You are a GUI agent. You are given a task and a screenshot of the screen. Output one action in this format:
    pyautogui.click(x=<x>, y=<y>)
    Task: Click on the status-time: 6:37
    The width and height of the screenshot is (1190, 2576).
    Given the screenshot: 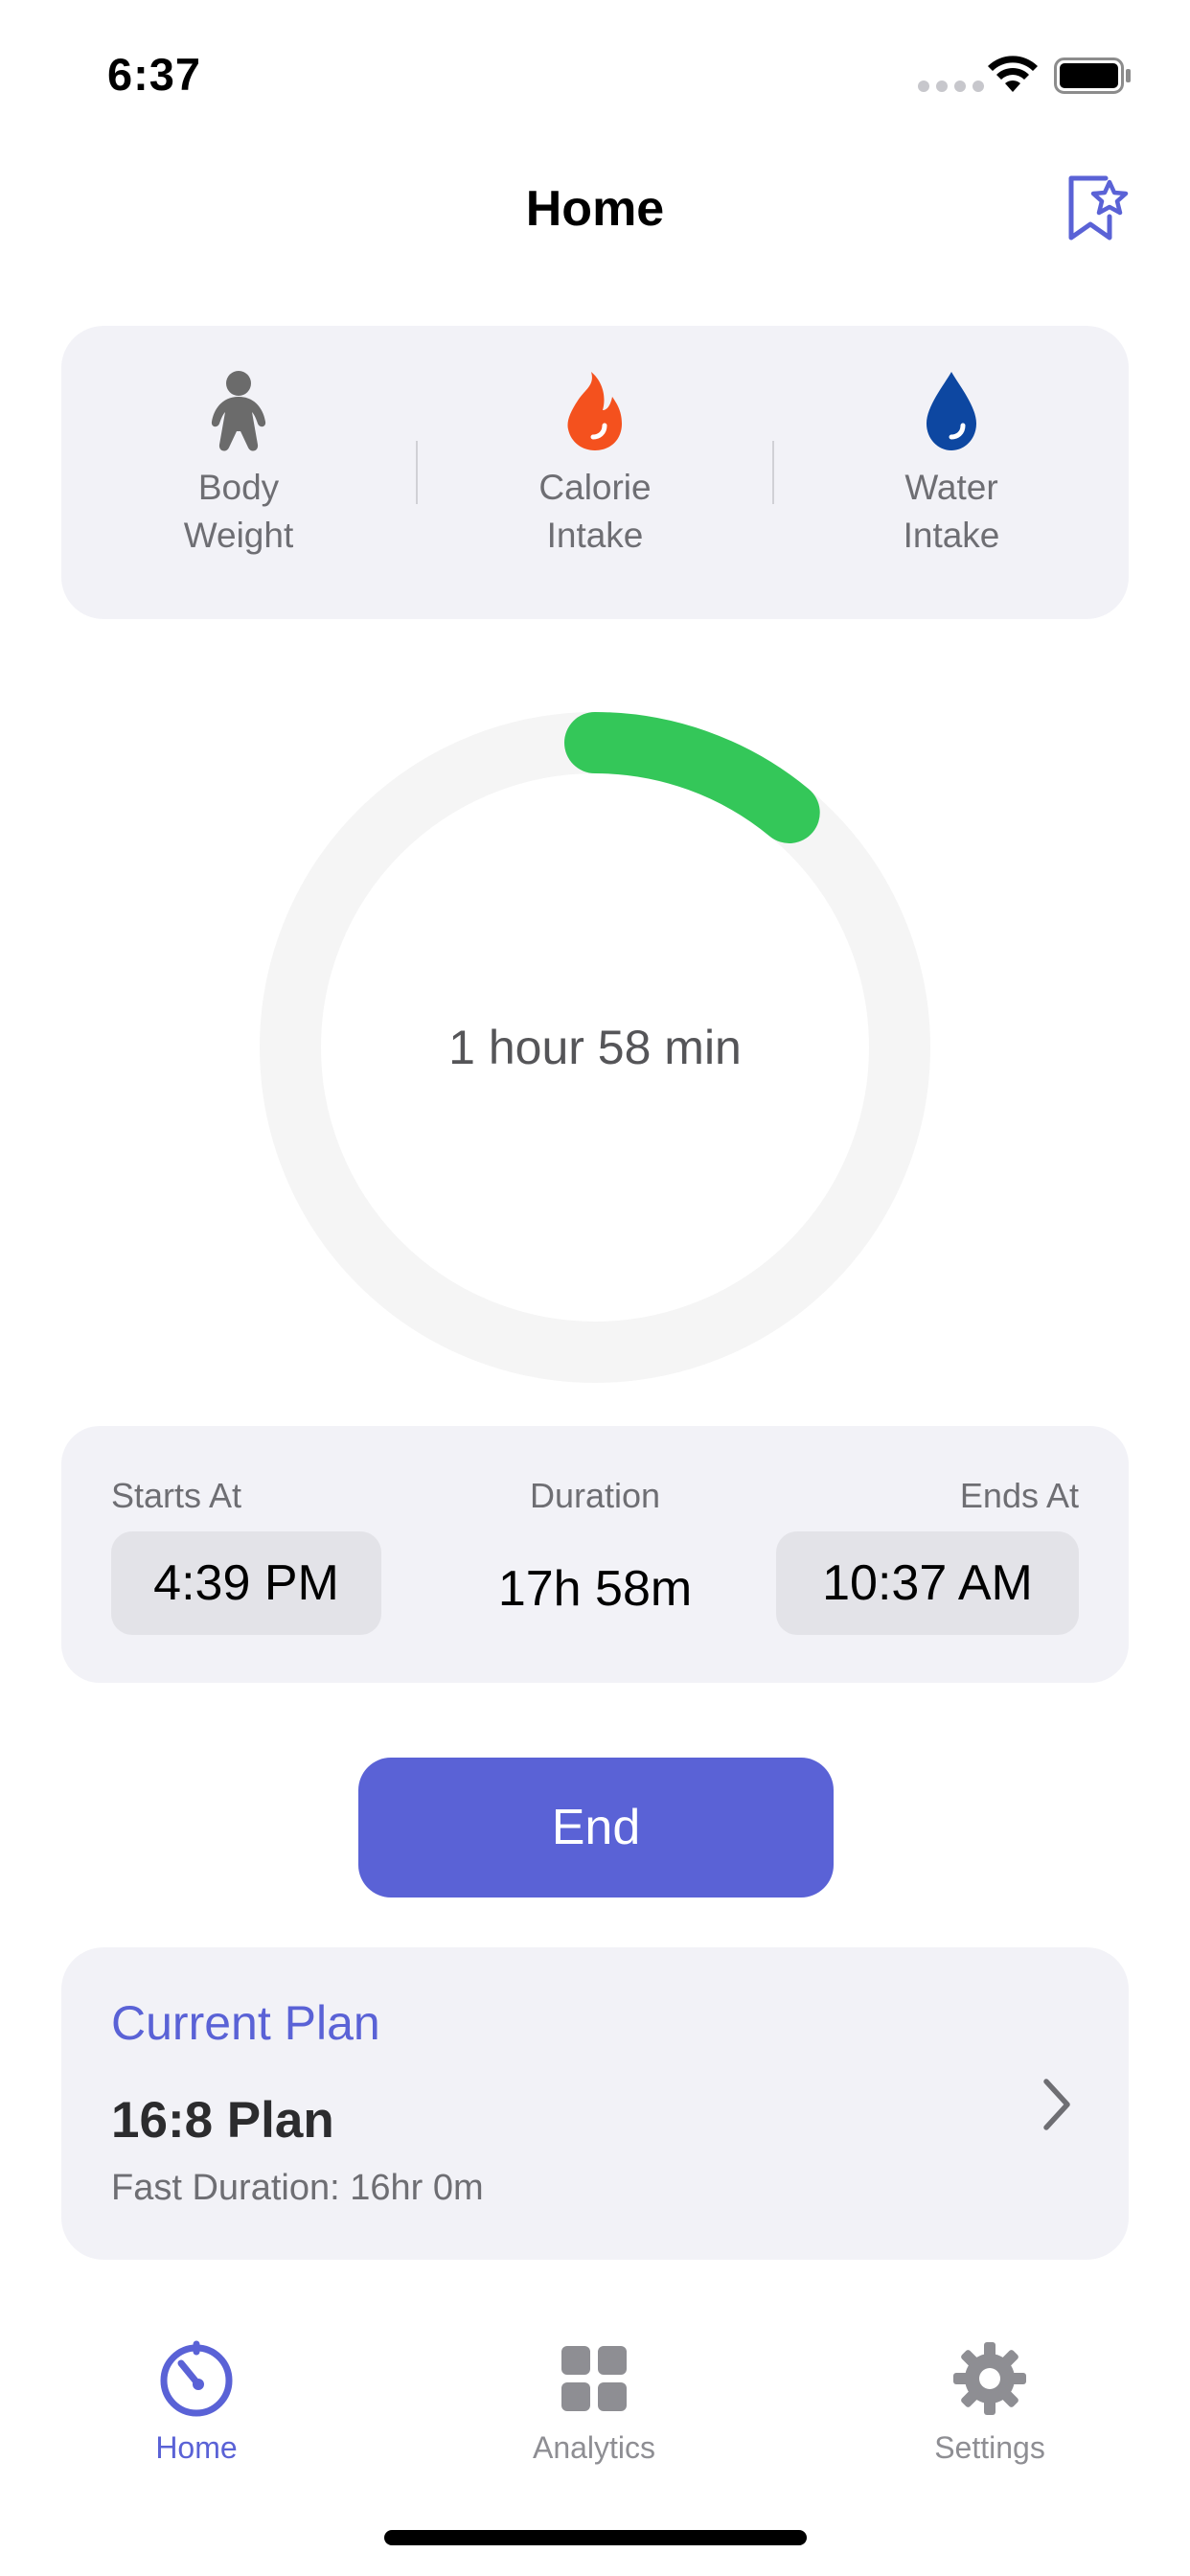 What is the action you would take?
    pyautogui.click(x=155, y=74)
    